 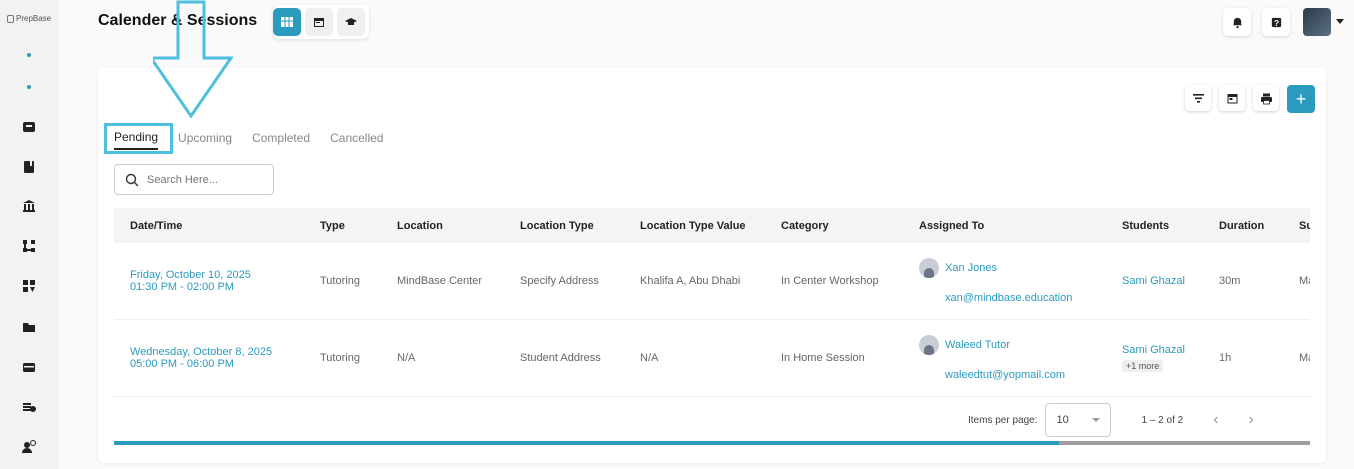 I want to click on assigned-name: Xan Jones, so click(x=971, y=268).